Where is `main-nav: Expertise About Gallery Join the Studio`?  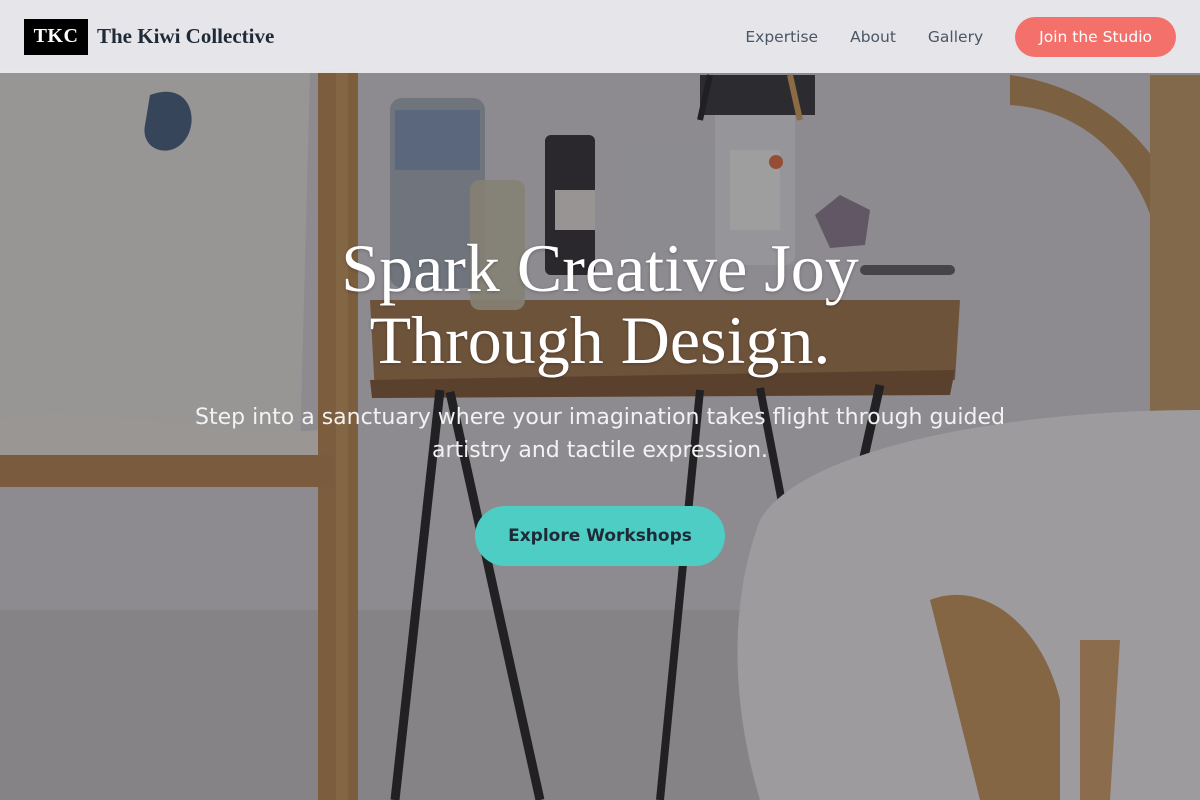
main-nav: Expertise About Gallery Join the Studio is located at coordinates (960, 36).